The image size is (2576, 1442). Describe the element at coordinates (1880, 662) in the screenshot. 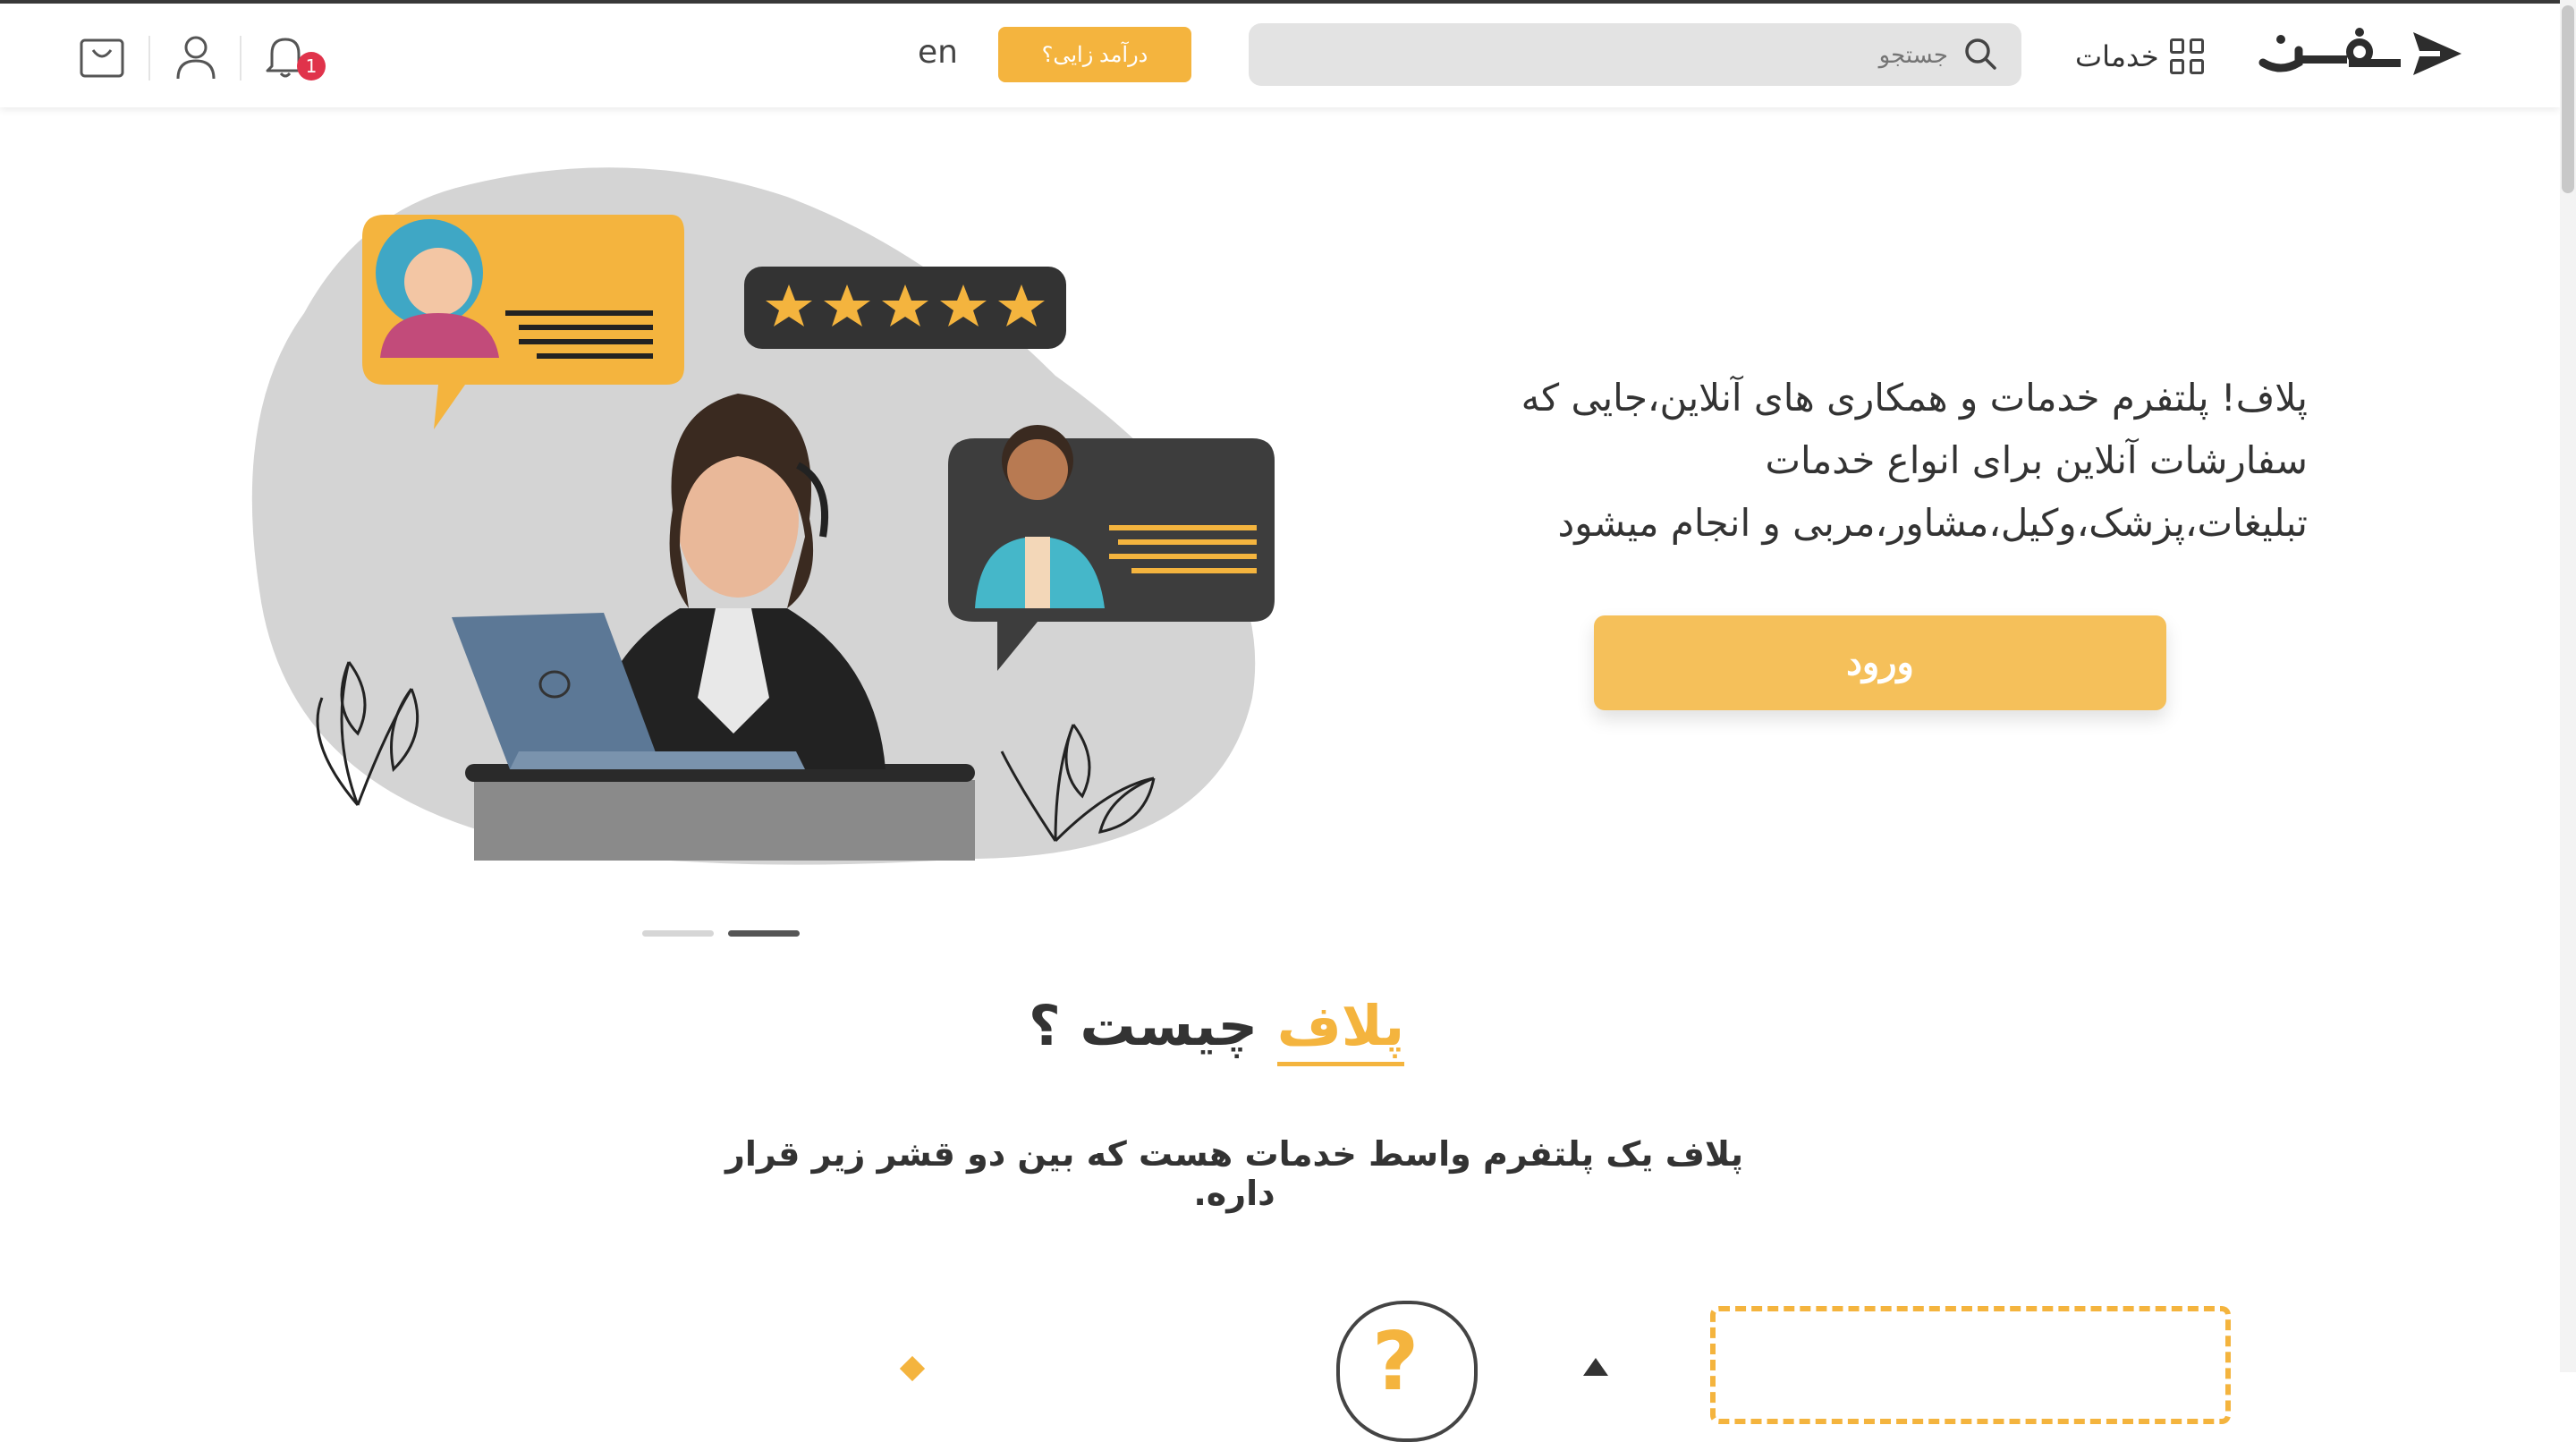

I see `login-button: ورود` at that location.